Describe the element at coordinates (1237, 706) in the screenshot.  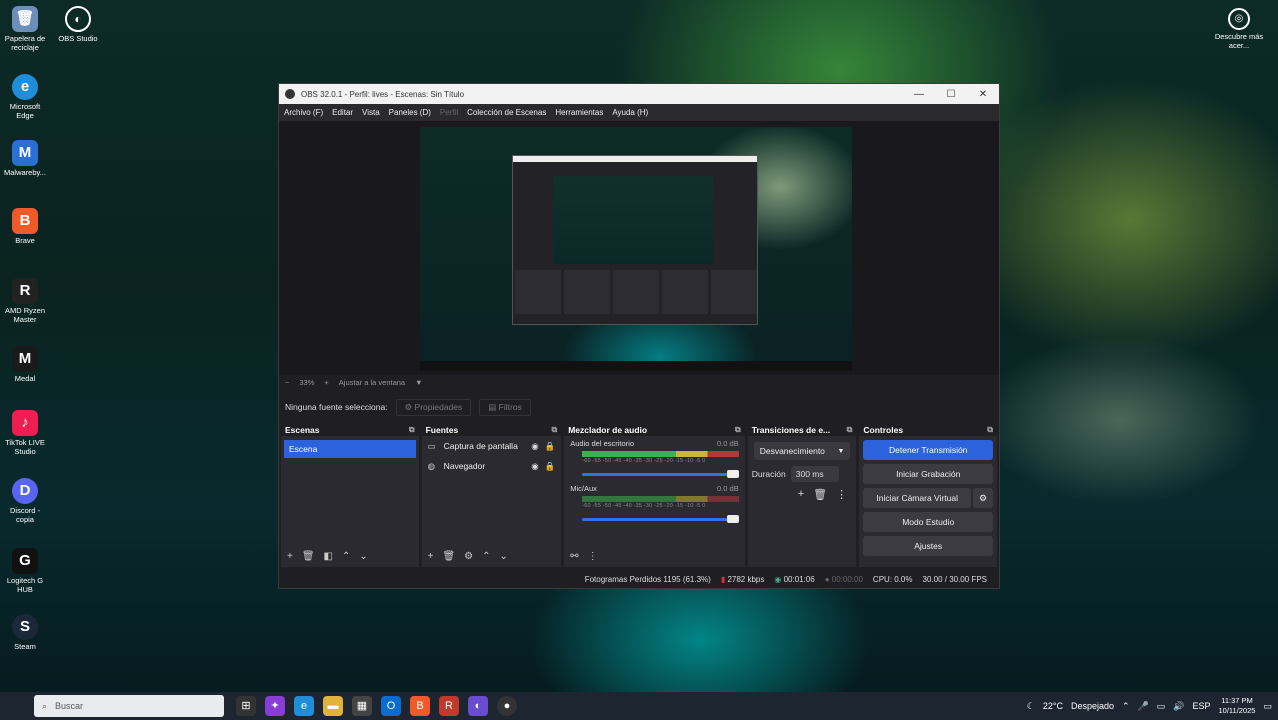
I see `clock: 11:37 PM 10/11/2025` at that location.